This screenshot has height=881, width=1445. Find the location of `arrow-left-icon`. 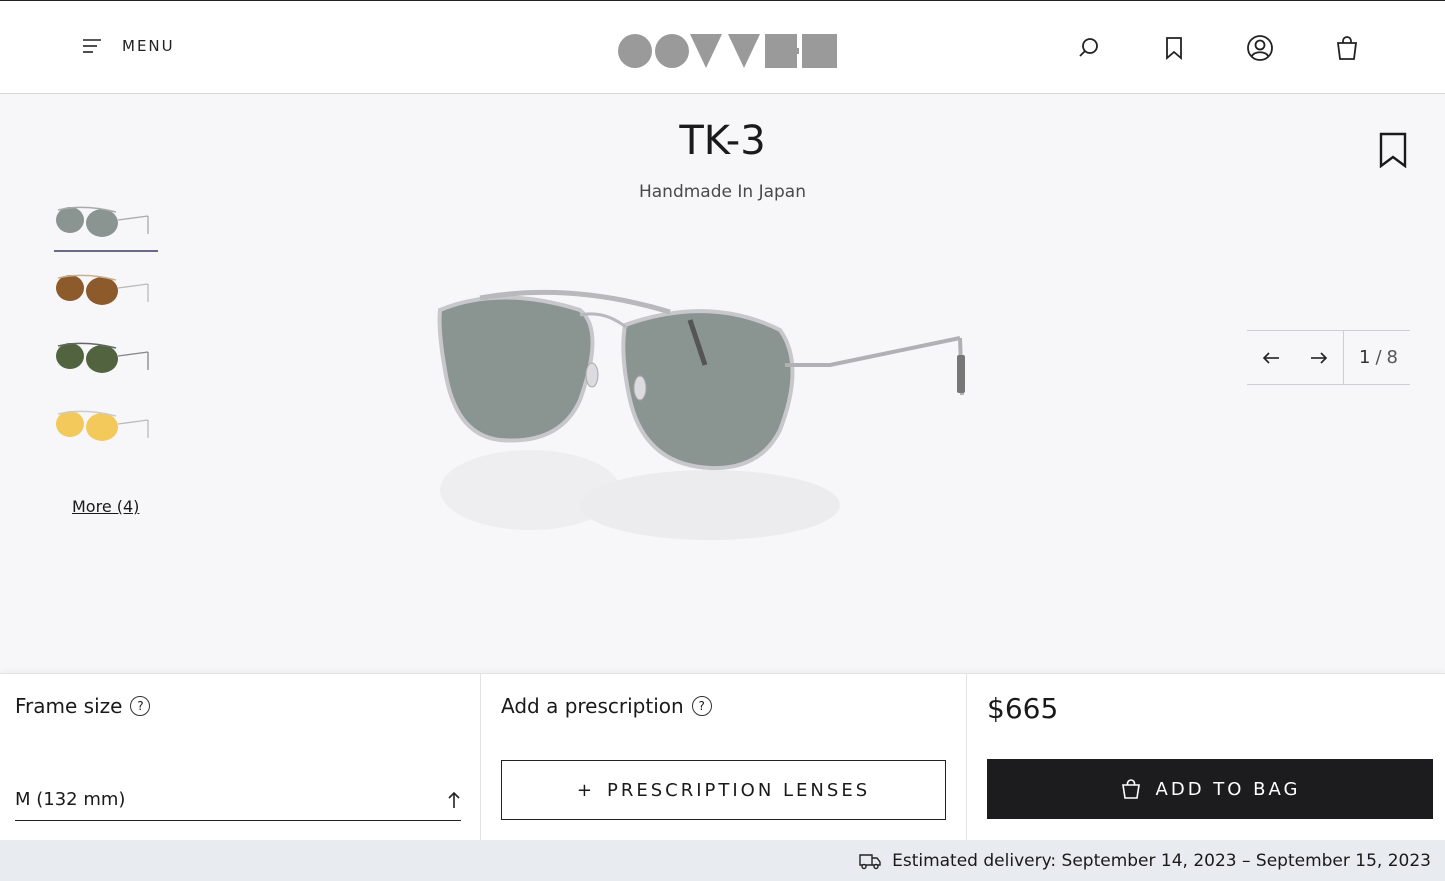

arrow-left-icon is located at coordinates (1270, 357).